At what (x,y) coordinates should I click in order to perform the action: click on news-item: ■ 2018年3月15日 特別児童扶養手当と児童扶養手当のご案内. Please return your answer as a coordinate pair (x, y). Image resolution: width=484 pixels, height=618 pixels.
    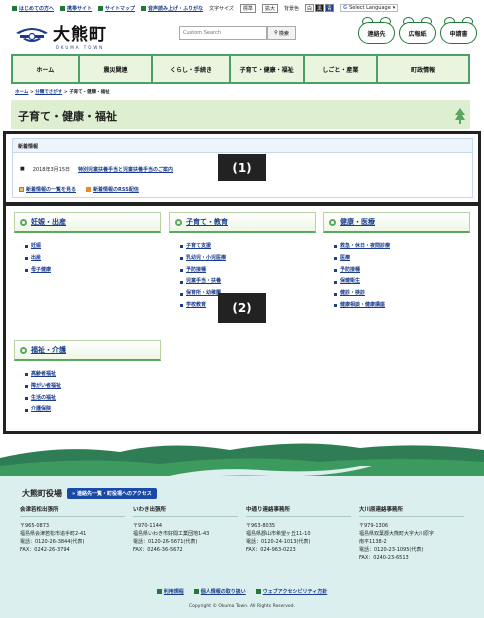
    Looking at the image, I should click on (96, 169).